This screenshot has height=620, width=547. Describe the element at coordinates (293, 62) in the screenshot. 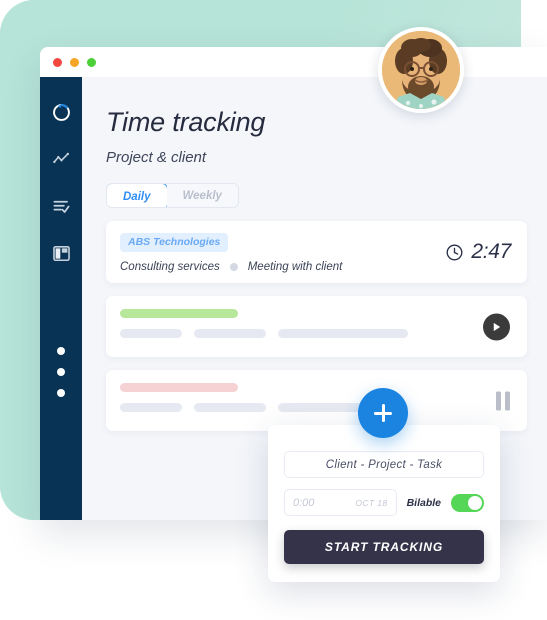

I see `window-titlebar` at that location.